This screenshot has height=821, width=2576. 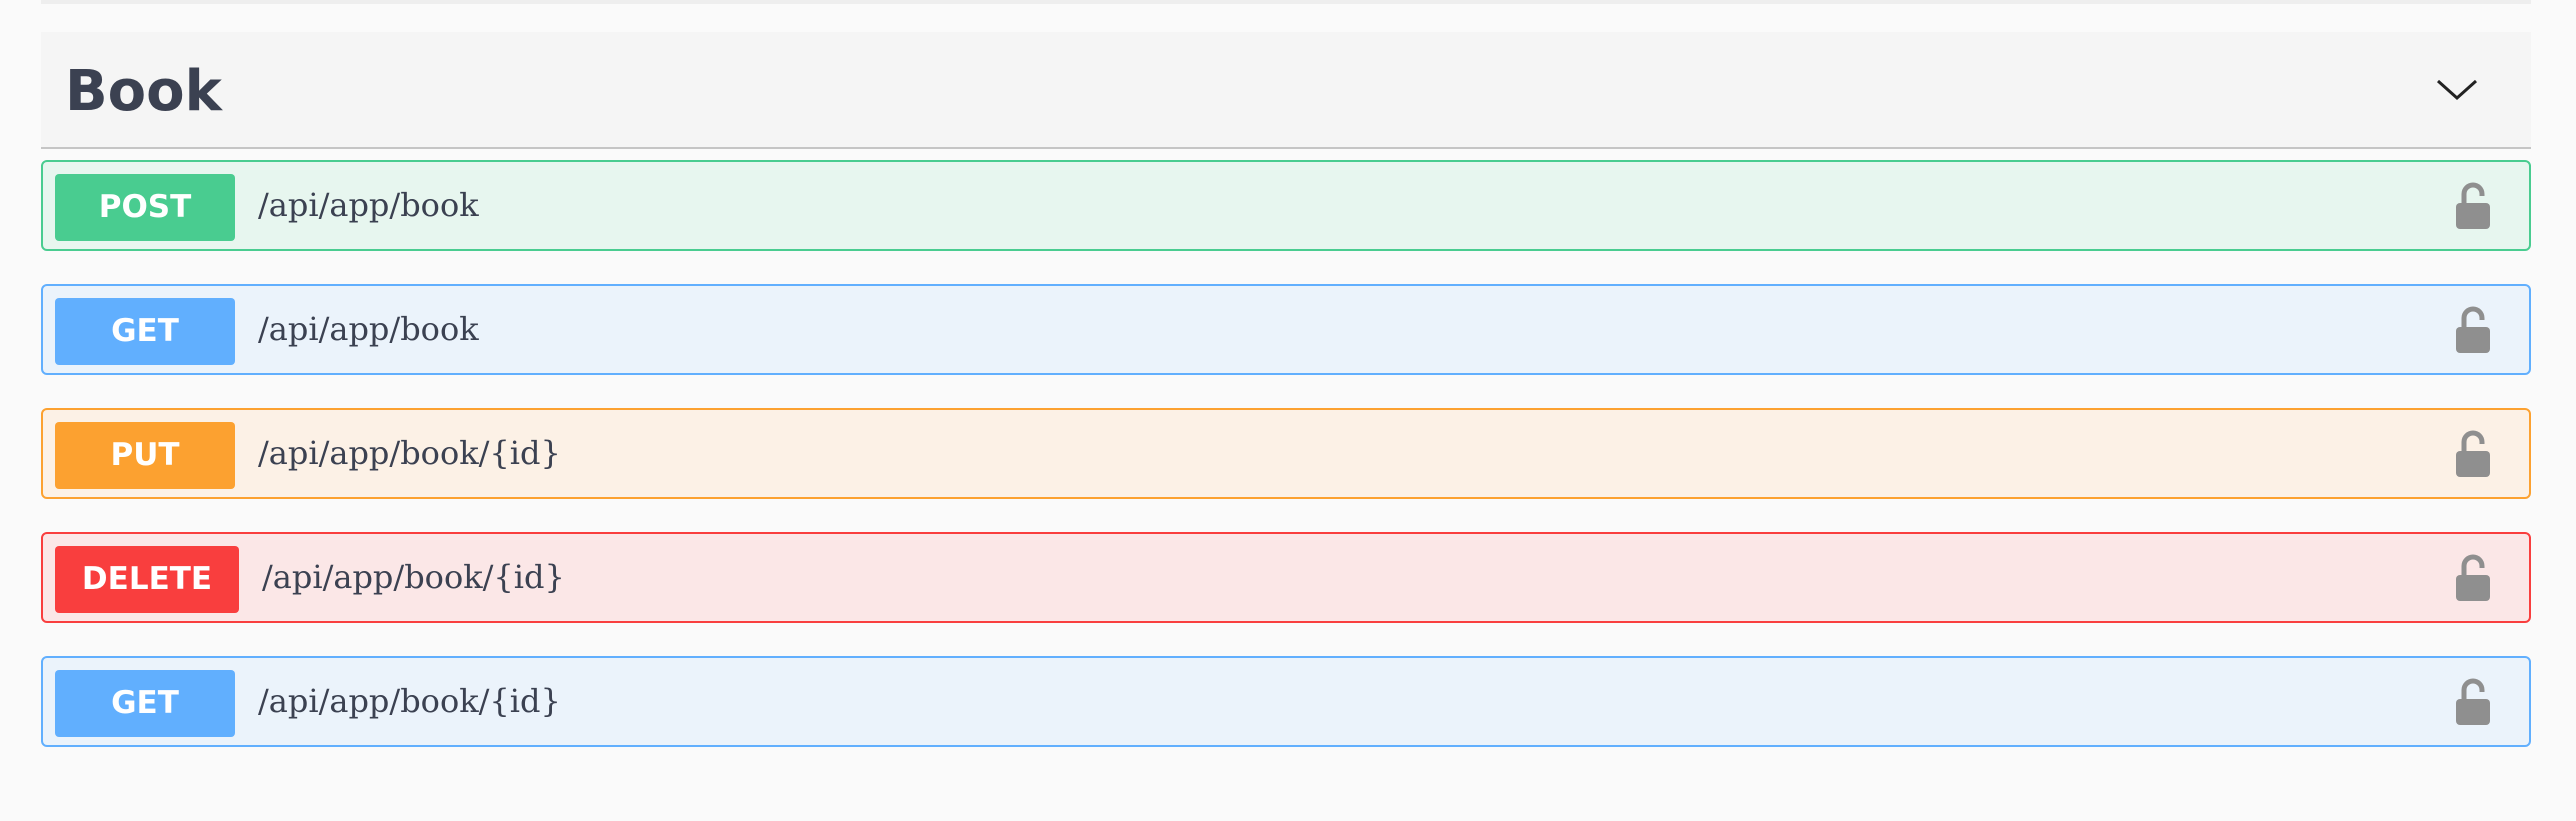 What do you see at coordinates (145, 207) in the screenshot?
I see `method-badge: POST` at bounding box center [145, 207].